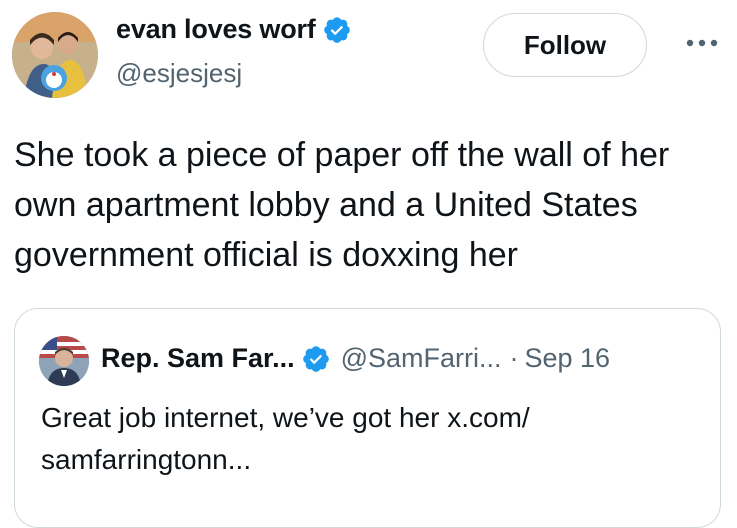 This screenshot has height=528, width=737. I want to click on author-avatar, so click(55, 55).